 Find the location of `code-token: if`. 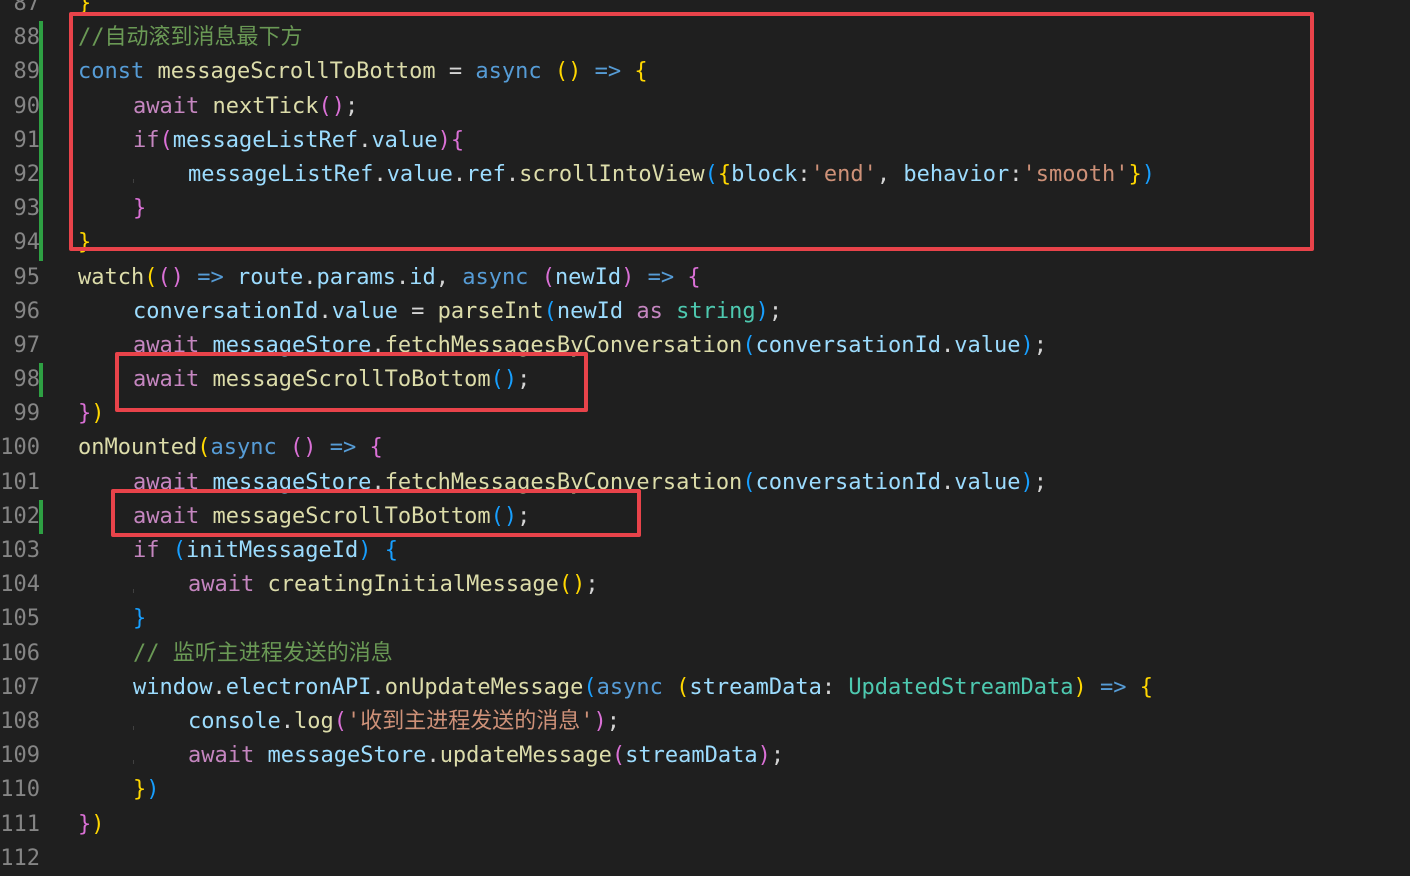

code-token: if is located at coordinates (146, 550).